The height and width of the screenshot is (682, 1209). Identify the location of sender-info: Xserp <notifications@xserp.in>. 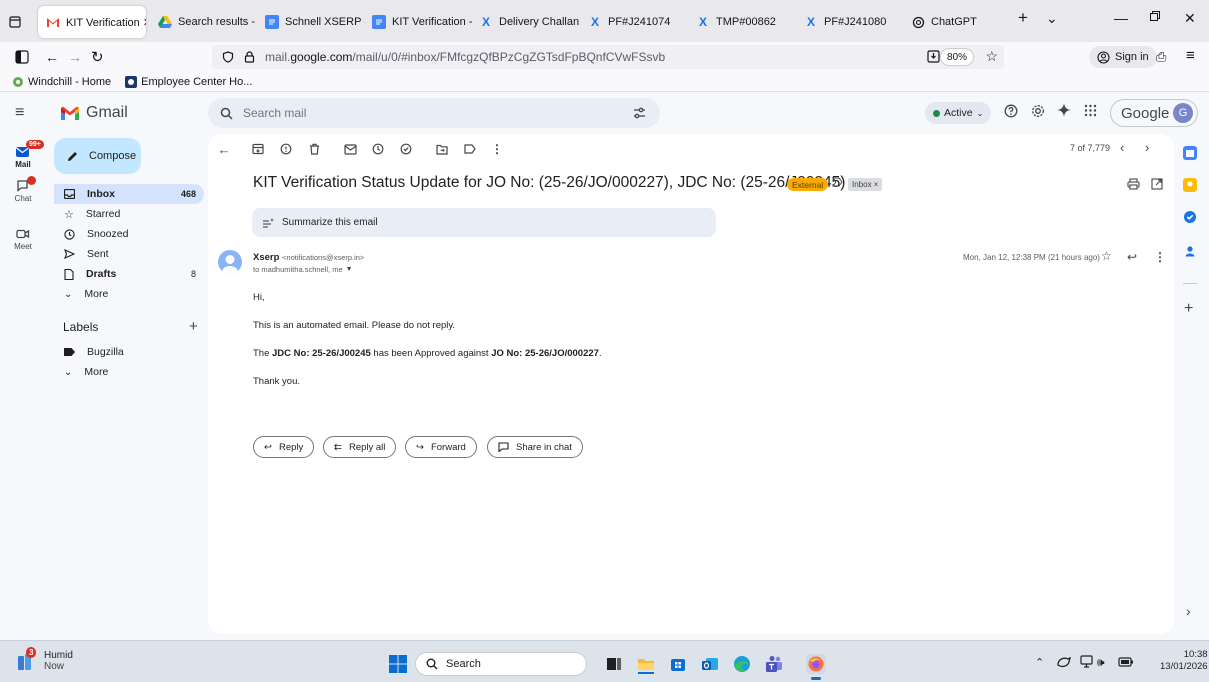
(308, 257).